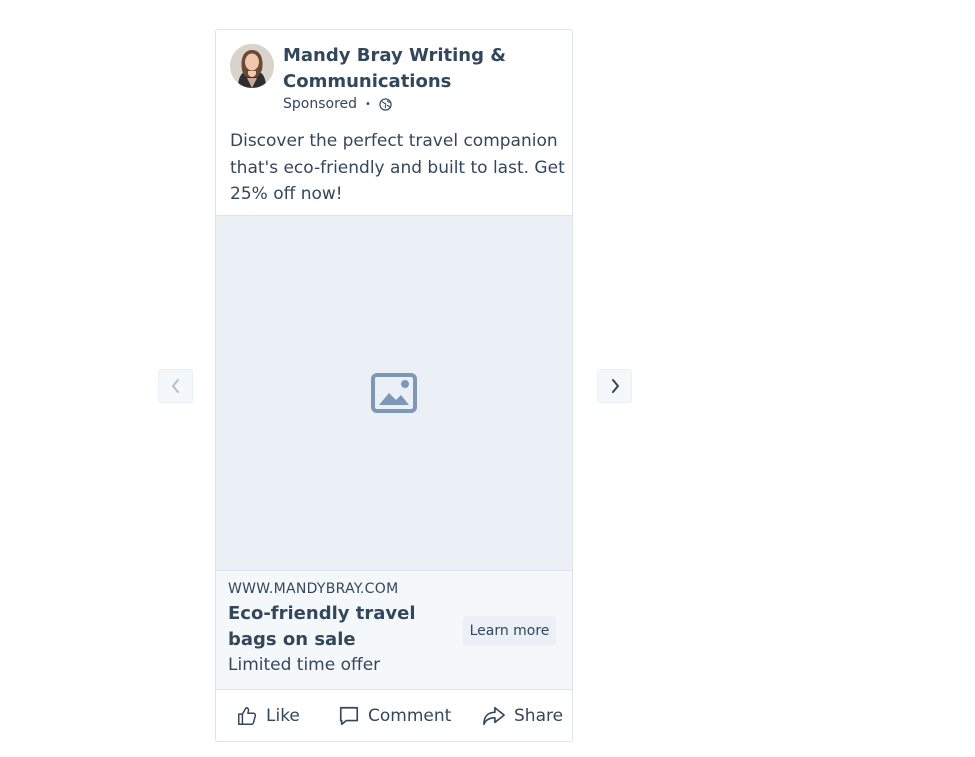 The width and height of the screenshot is (975, 757). I want to click on avatar-photo, so click(252, 66).